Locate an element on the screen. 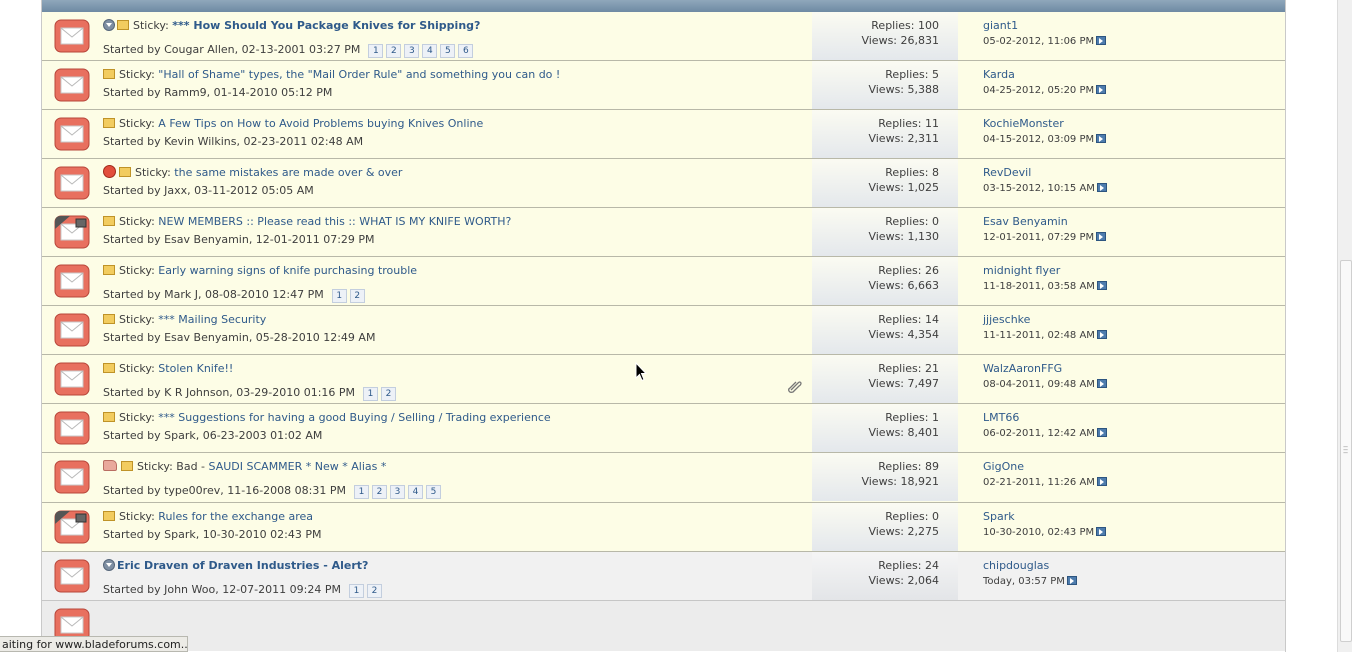 The height and width of the screenshot is (652, 1352). vertical-scrollbar: ‒ ‒ ‒ is located at coordinates (1344, 326).